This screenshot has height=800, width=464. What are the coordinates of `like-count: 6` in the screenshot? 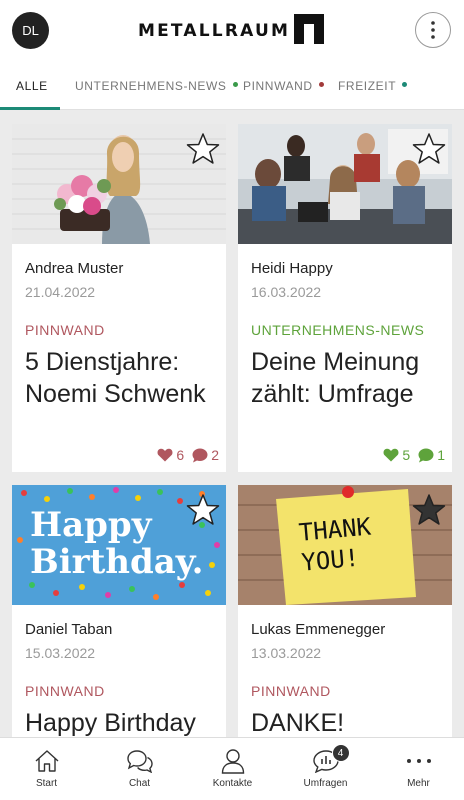 It's located at (170, 455).